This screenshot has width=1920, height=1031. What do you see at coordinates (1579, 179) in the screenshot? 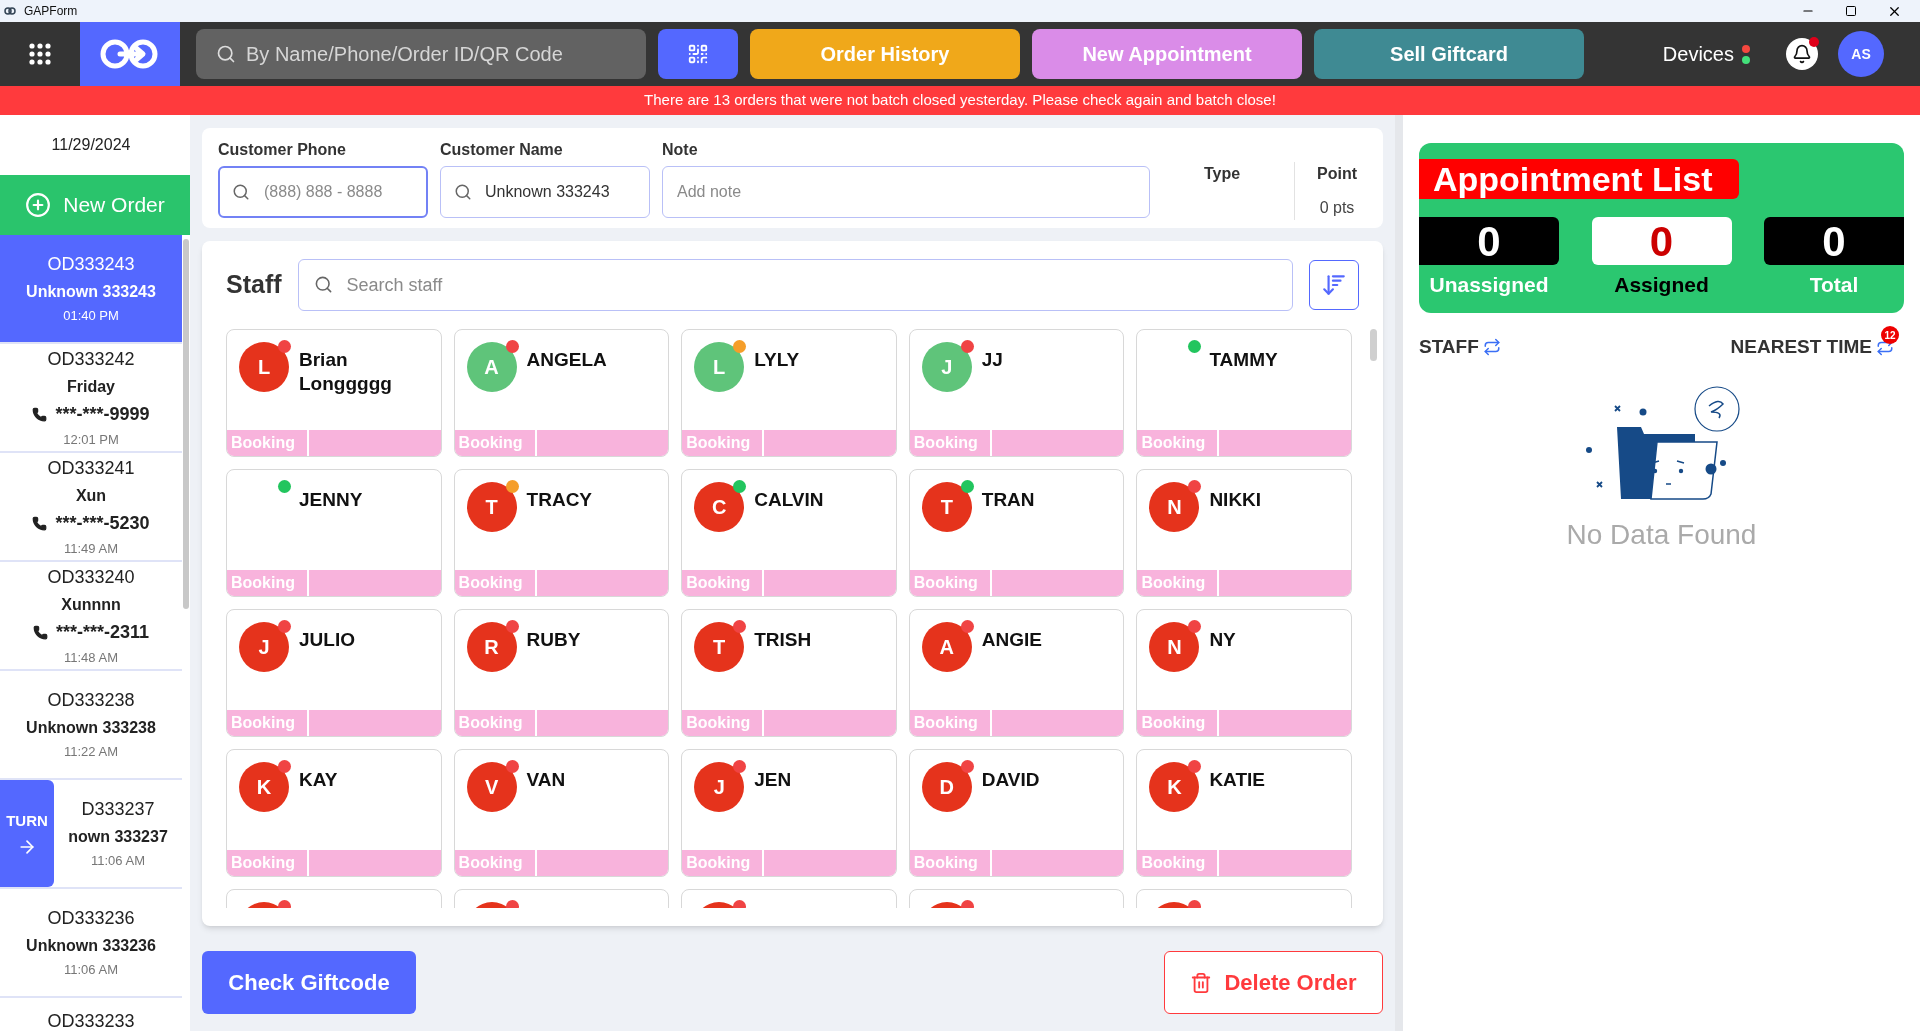
I see `appointment-list-title: Appointment List` at bounding box center [1579, 179].